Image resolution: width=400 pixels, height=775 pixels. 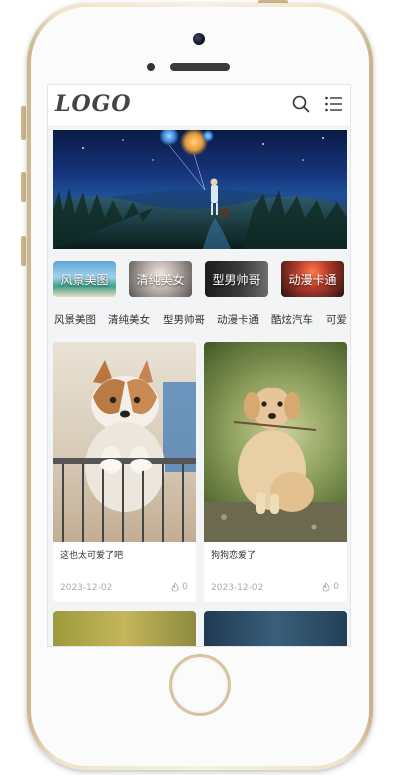 What do you see at coordinates (275, 464) in the screenshot?
I see `golden-puppy-photo` at bounding box center [275, 464].